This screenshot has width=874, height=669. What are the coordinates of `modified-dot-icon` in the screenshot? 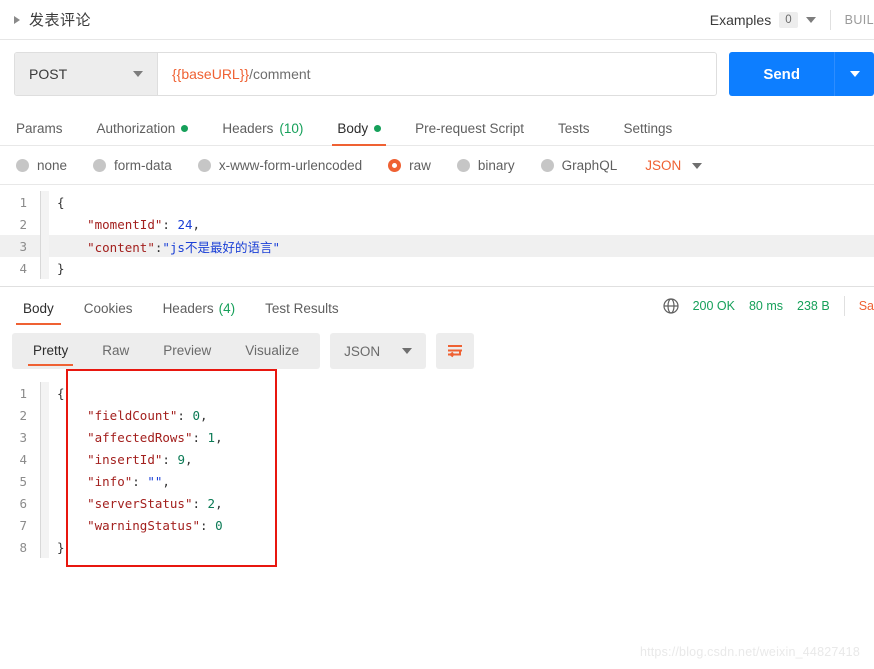 It's located at (378, 128).